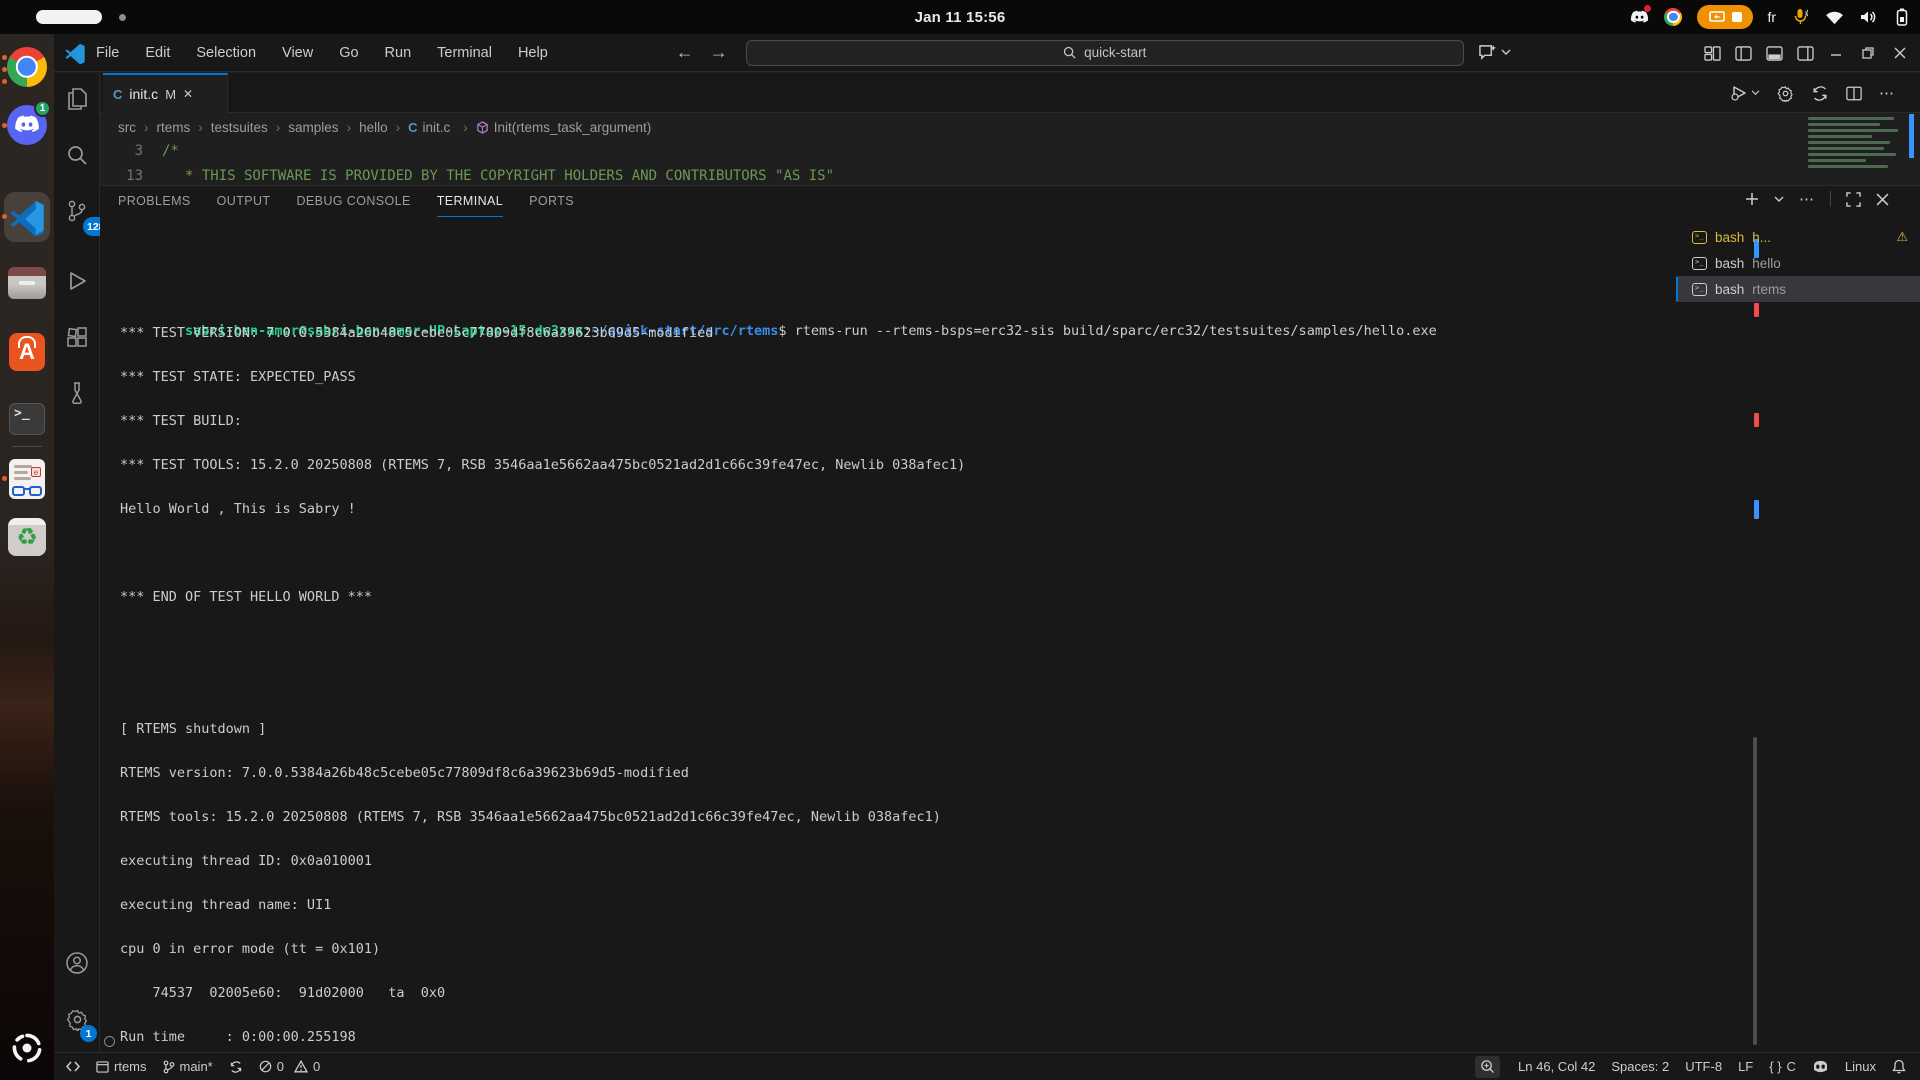  Describe the element at coordinates (1725, 17) in the screenshot. I see `screen-share-indicator` at that location.